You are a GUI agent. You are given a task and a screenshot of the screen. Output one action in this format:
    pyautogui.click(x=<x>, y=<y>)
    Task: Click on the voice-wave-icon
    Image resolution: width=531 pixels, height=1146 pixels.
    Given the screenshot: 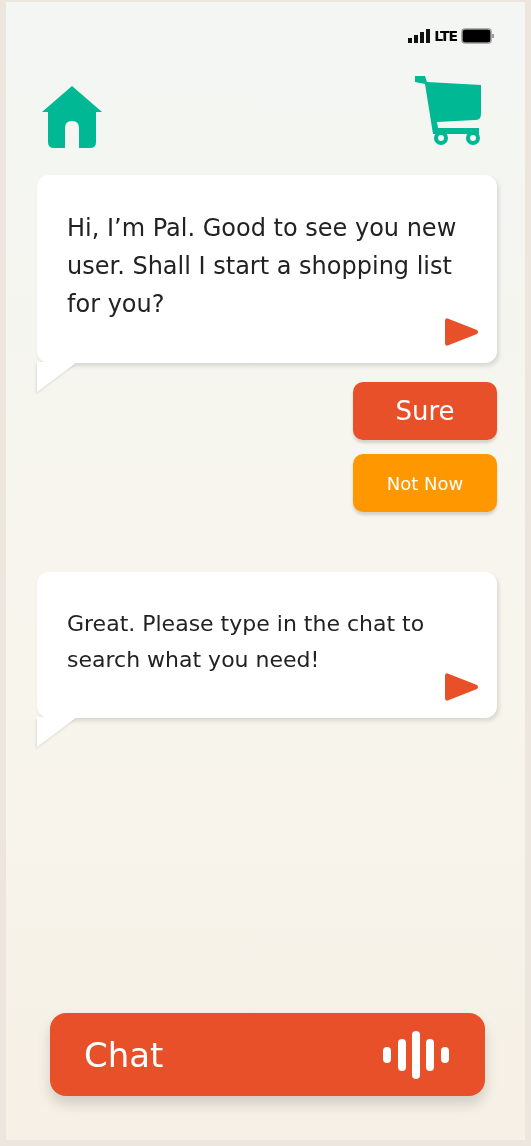 What is the action you would take?
    pyautogui.click(x=416, y=1054)
    